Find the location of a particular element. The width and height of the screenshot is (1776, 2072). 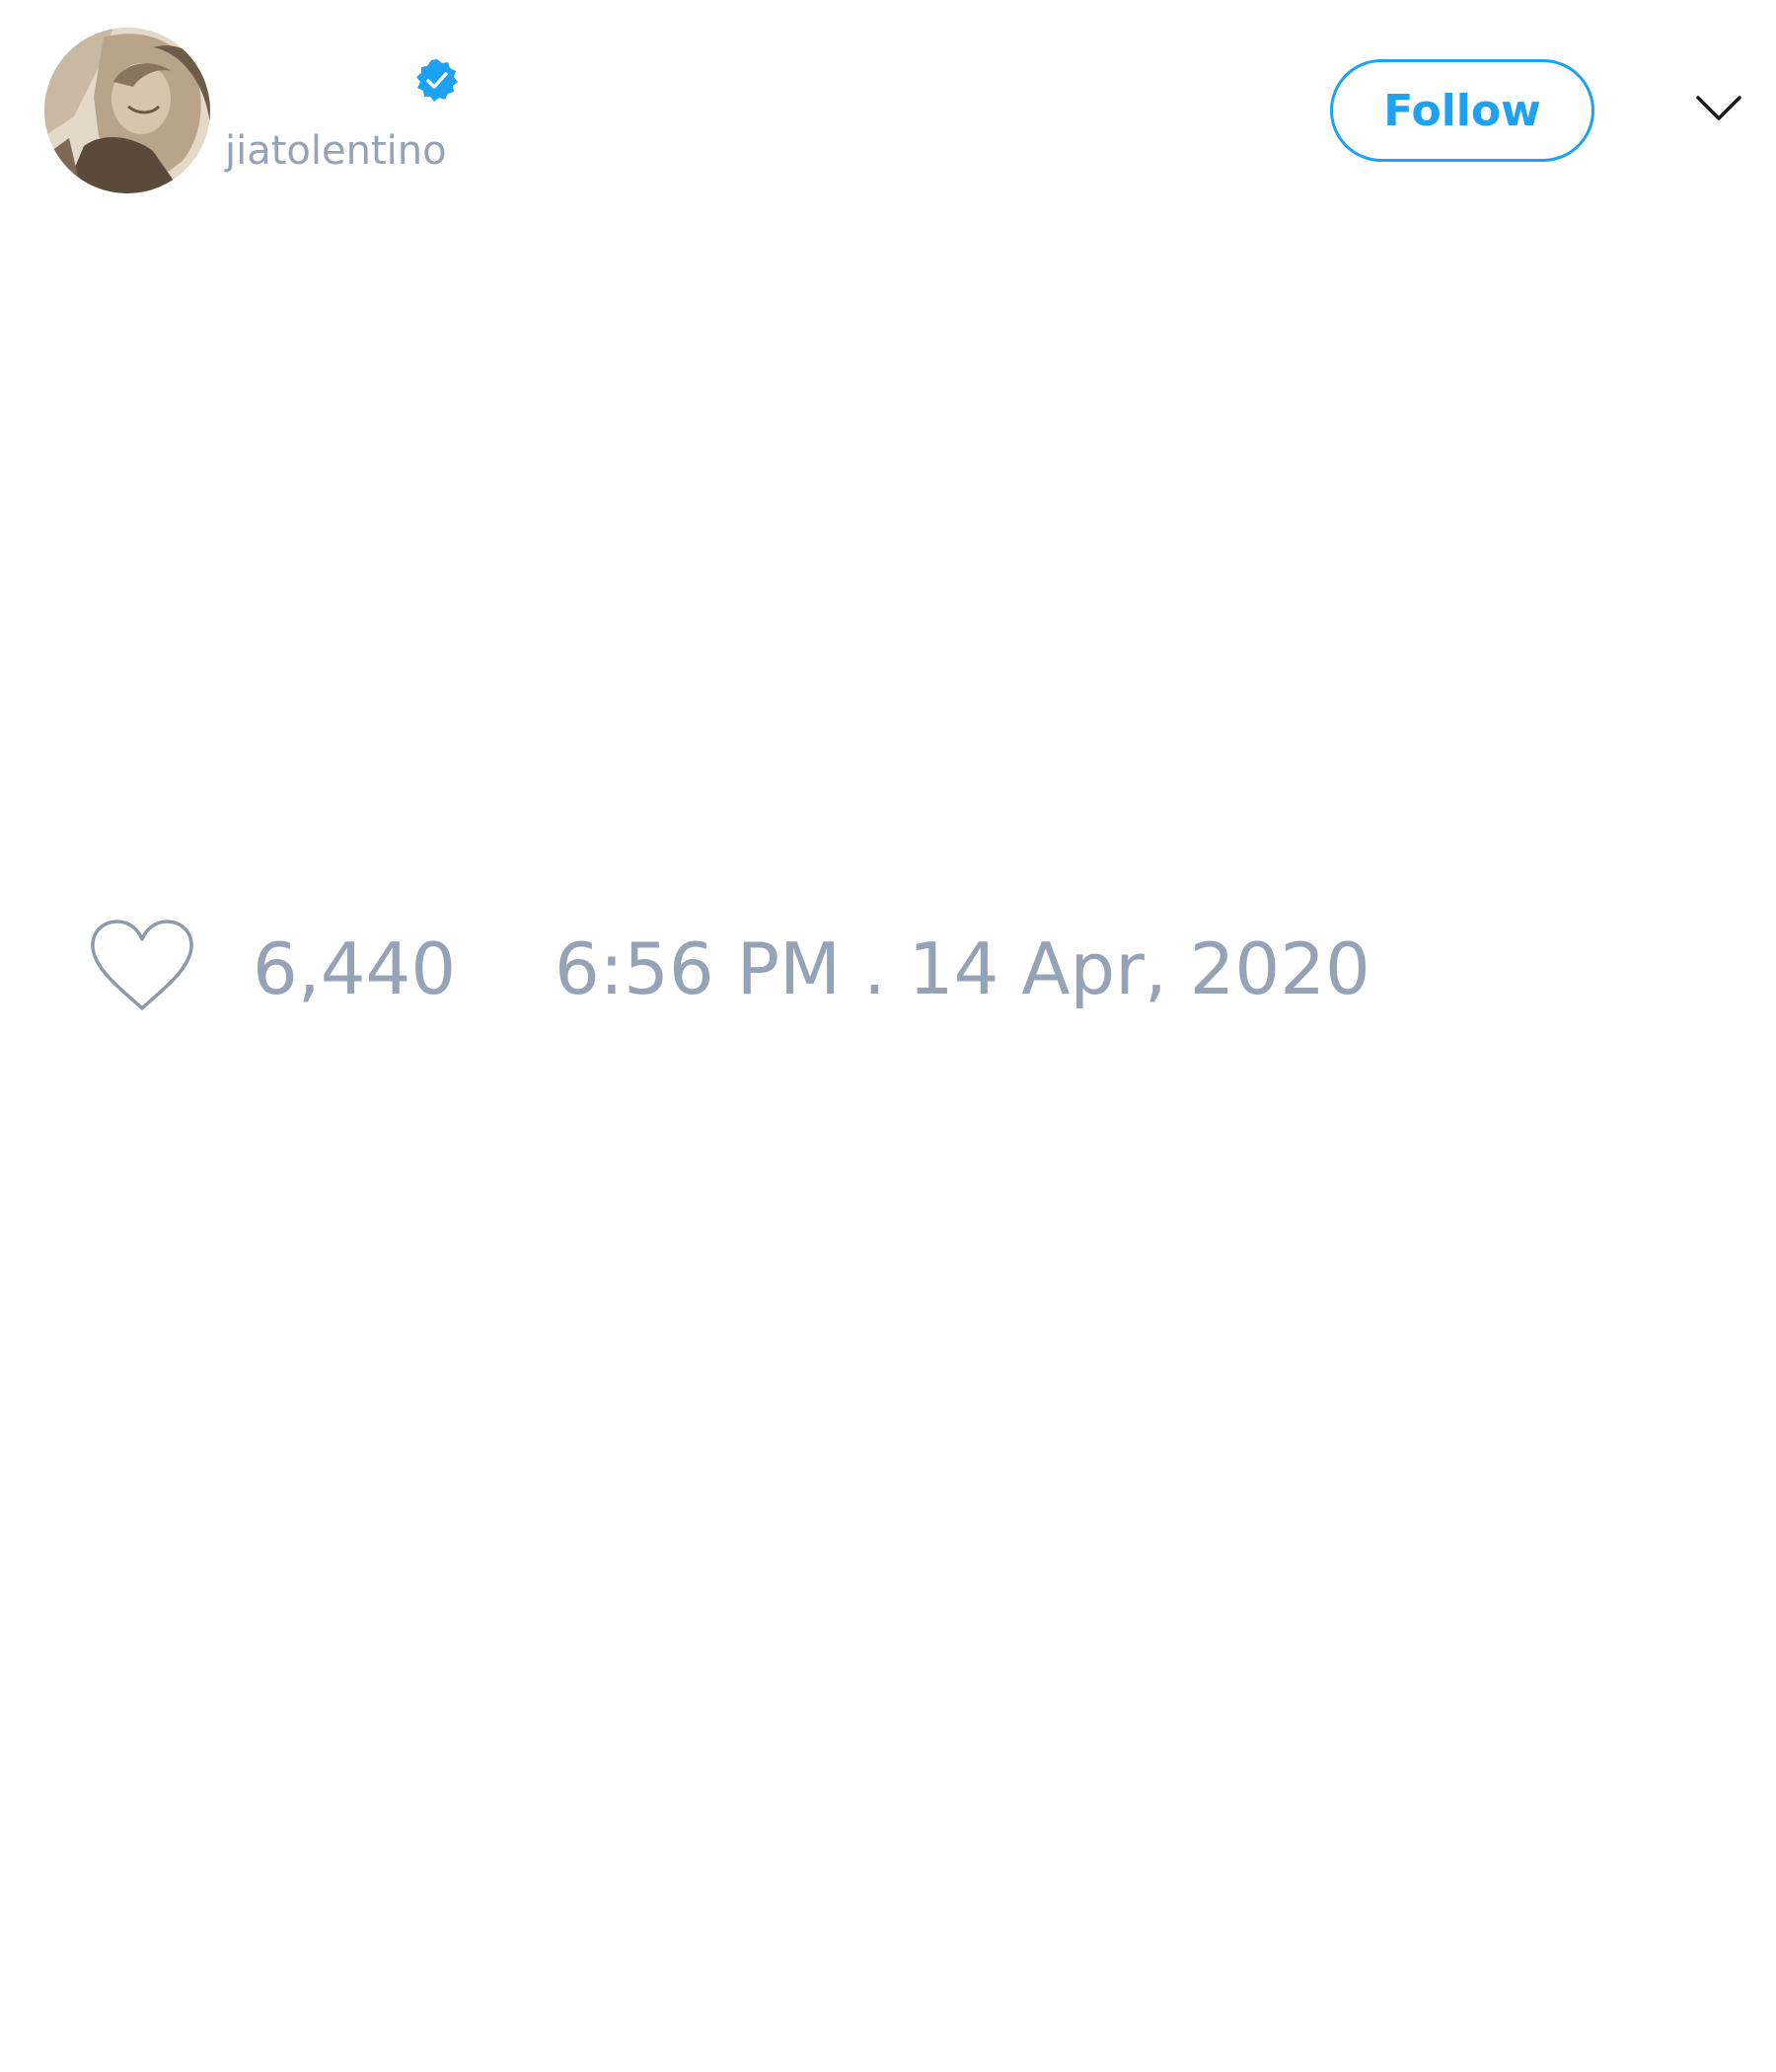

tweet-footer: 6,440 6:56 PM . 14 Apr, 2020 is located at coordinates (888, 972).